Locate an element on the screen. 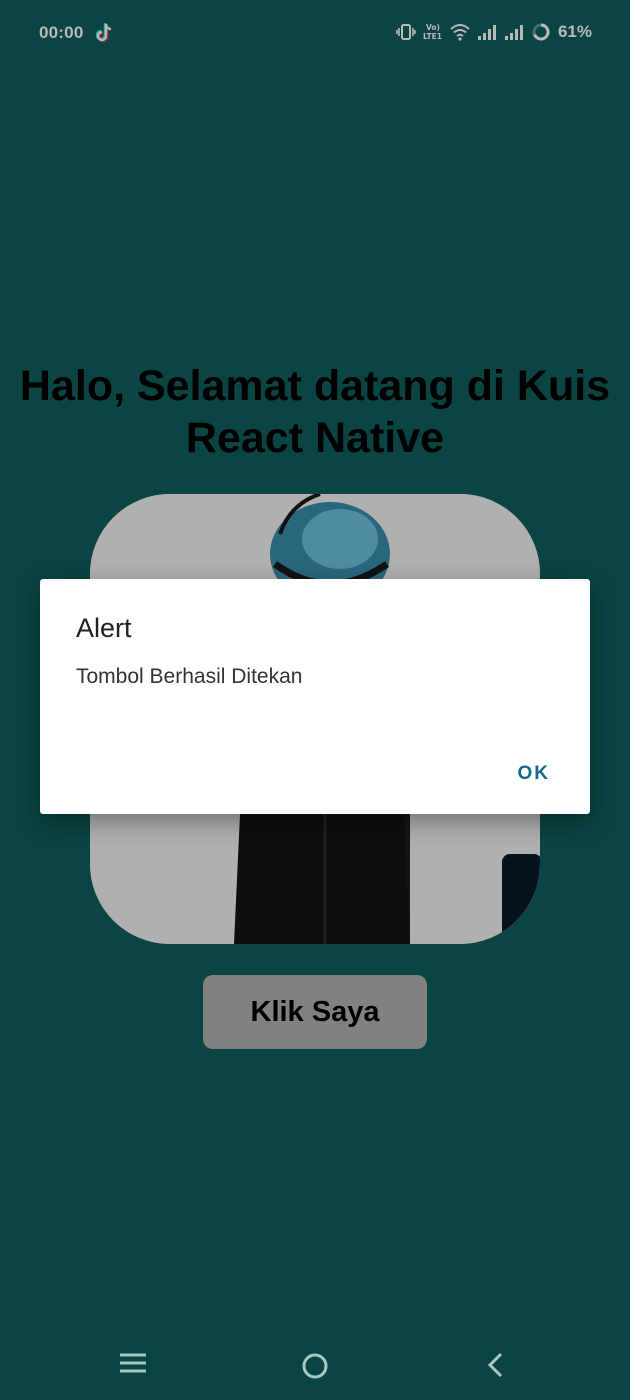 The width and height of the screenshot is (630, 1400). alert-dialog: Alert Tombol Berhasil Ditekan OK is located at coordinates (315, 696).